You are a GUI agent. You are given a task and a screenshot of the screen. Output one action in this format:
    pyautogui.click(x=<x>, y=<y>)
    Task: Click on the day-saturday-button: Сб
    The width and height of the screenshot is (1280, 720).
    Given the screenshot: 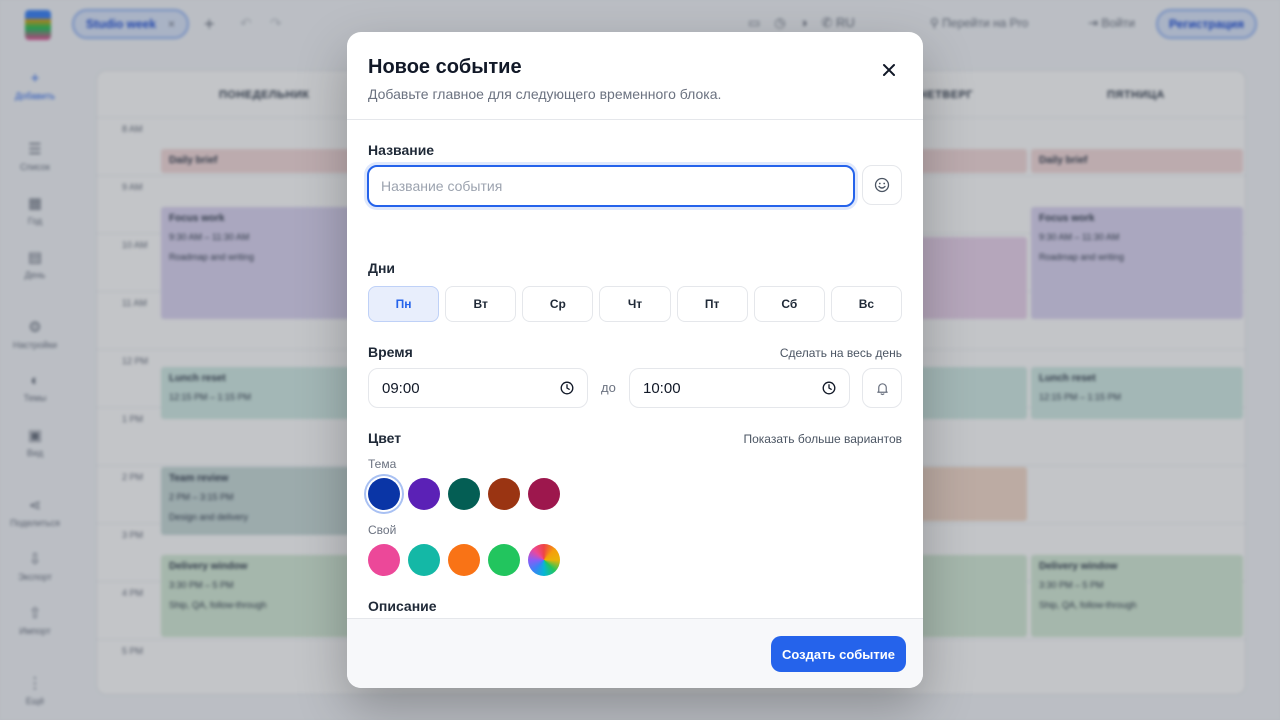 What is the action you would take?
    pyautogui.click(x=789, y=304)
    